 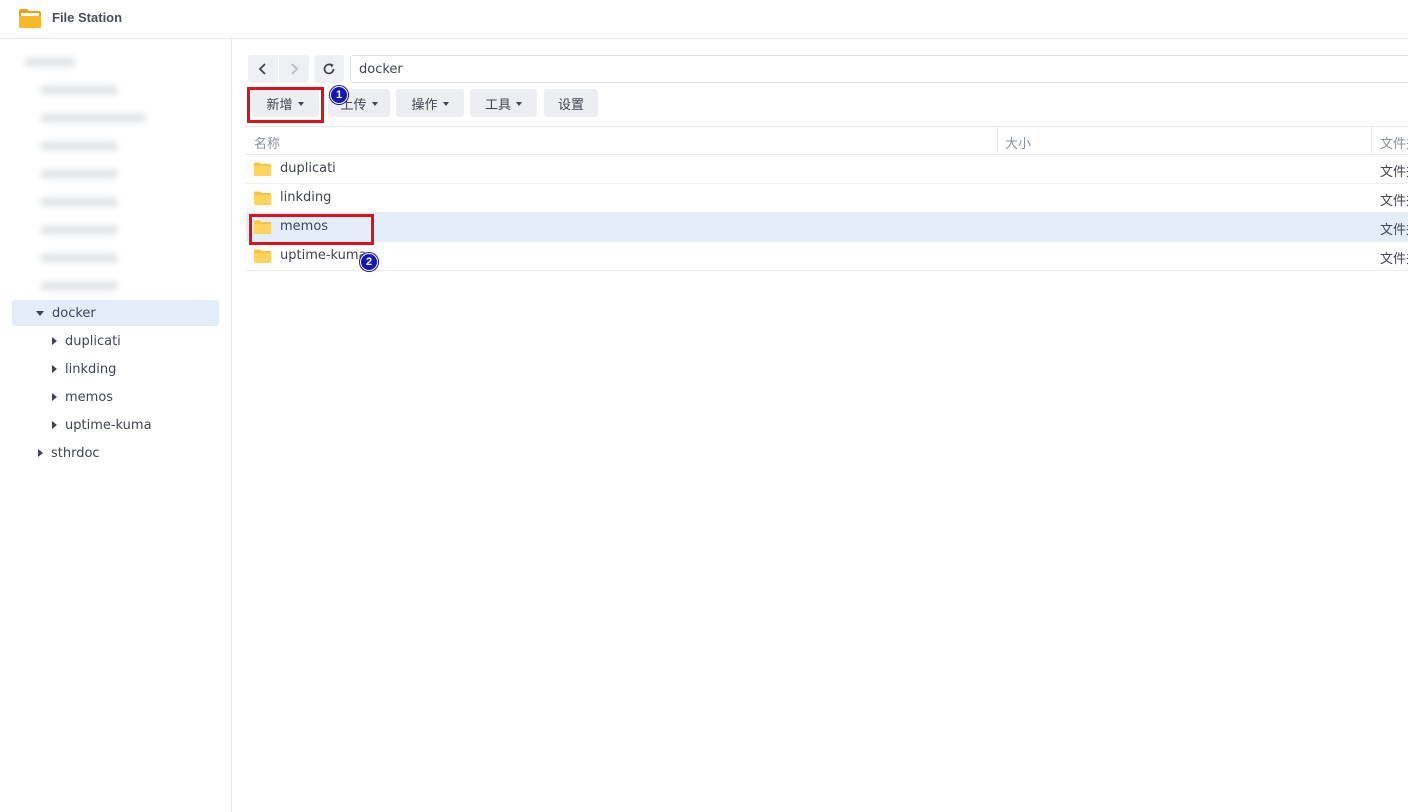 I want to click on column-name: 名称, so click(x=267, y=142).